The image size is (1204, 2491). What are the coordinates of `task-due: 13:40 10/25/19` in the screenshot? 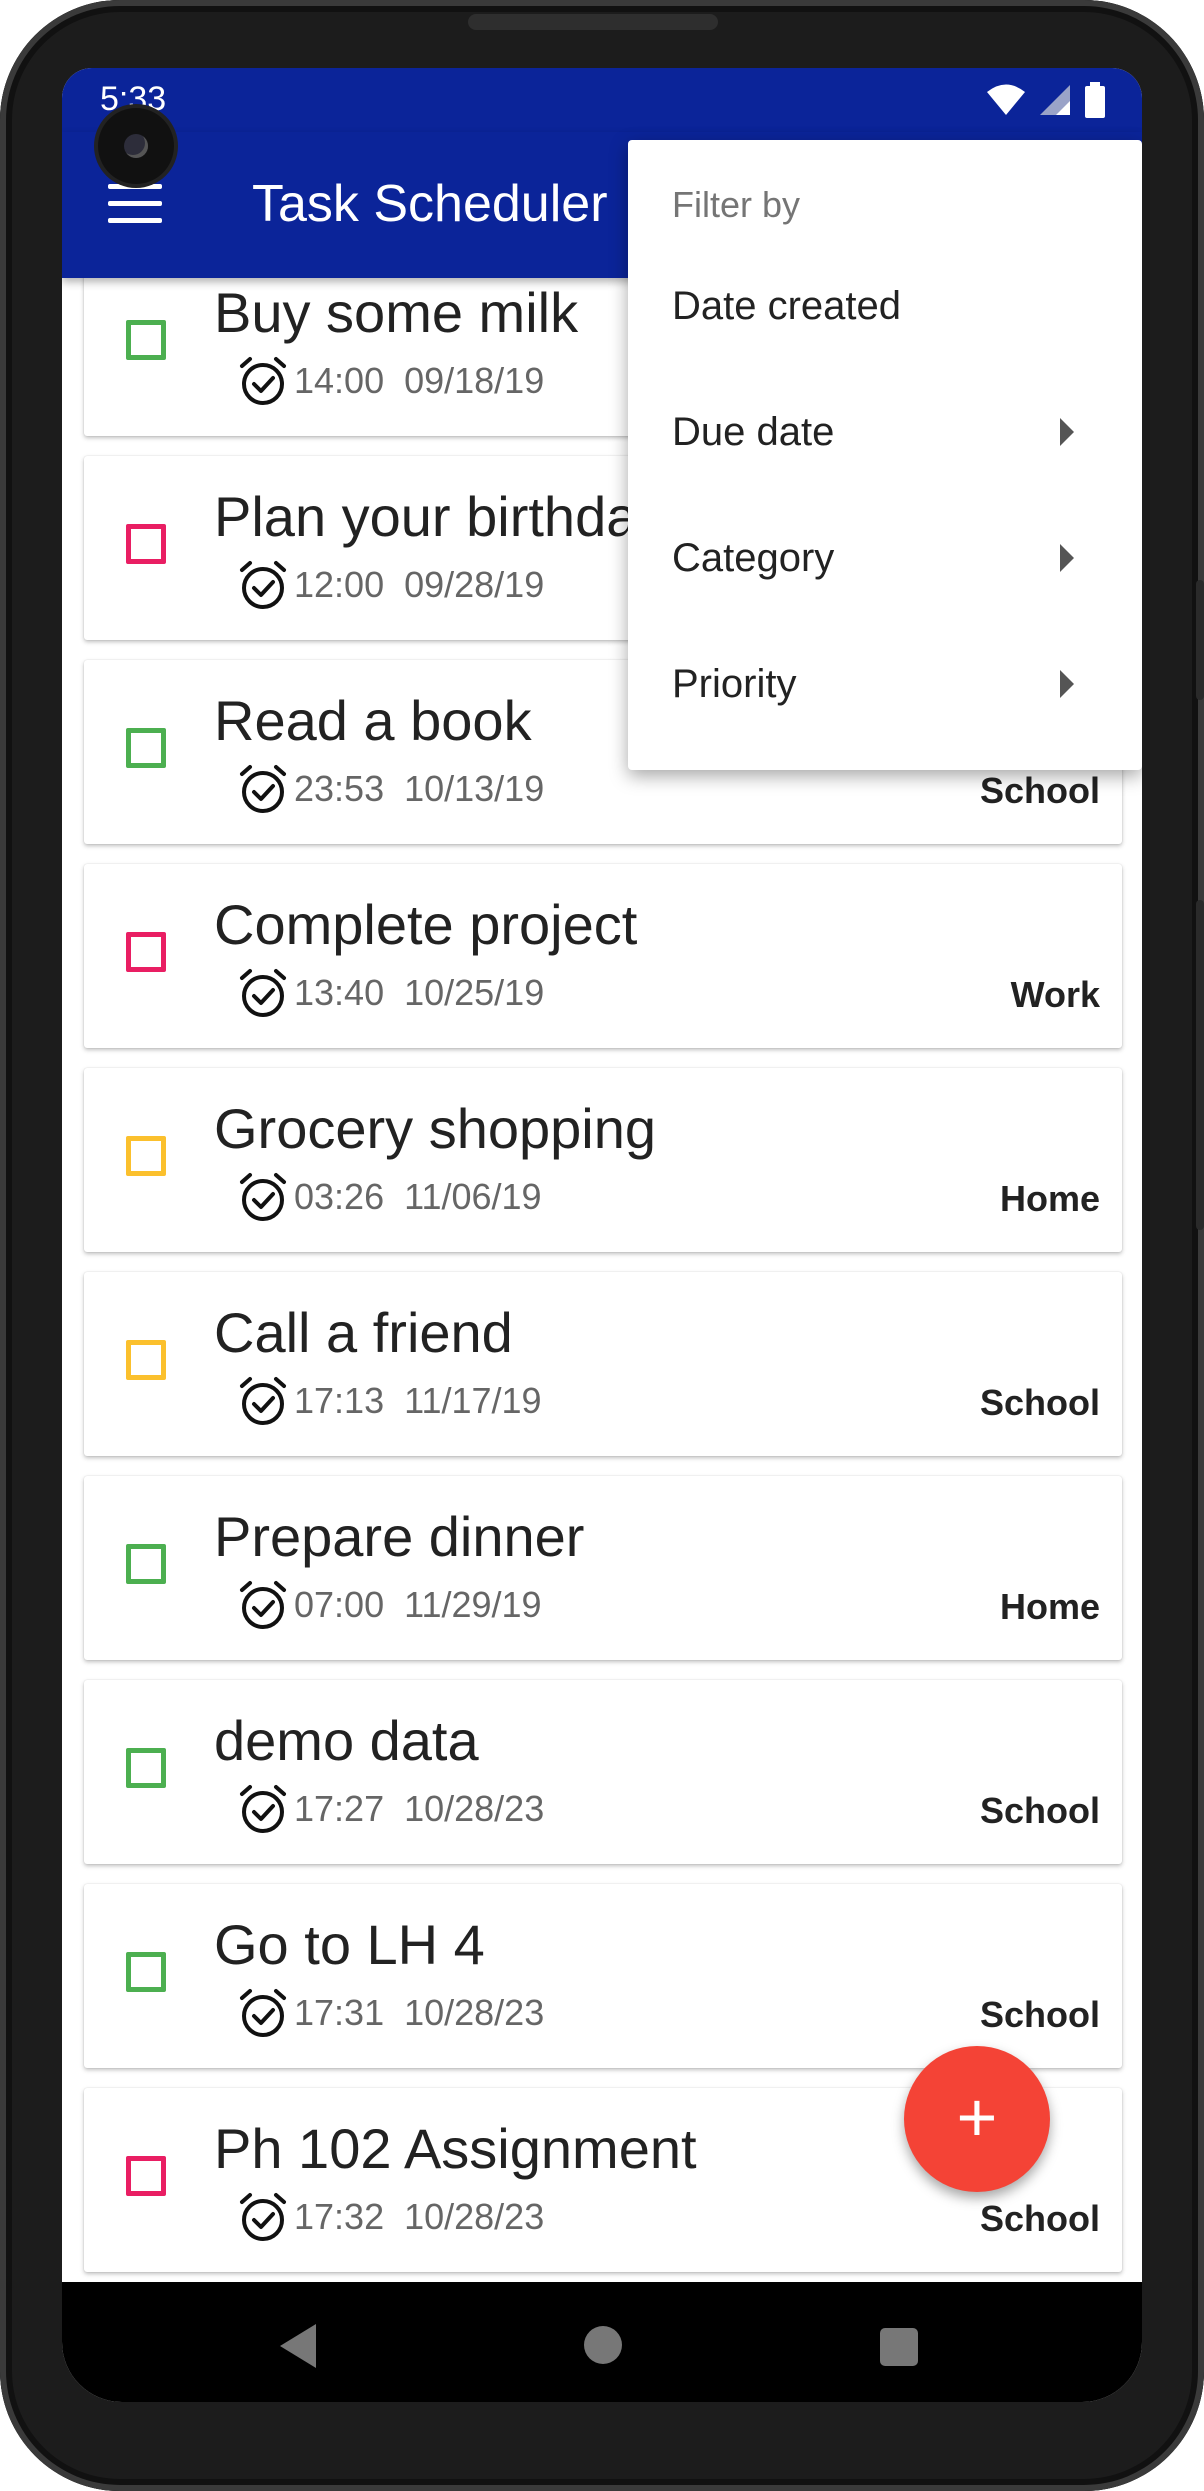 It's located at (419, 993).